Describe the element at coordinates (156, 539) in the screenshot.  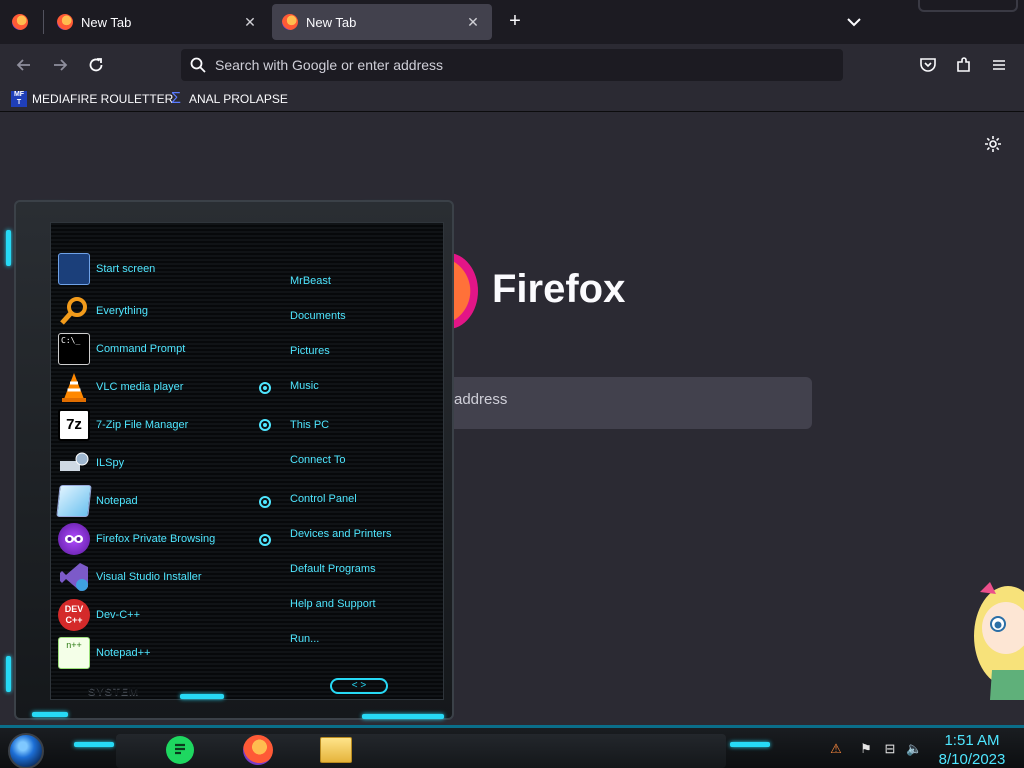
I see `start-item-label: Firefox Private Browsing` at that location.